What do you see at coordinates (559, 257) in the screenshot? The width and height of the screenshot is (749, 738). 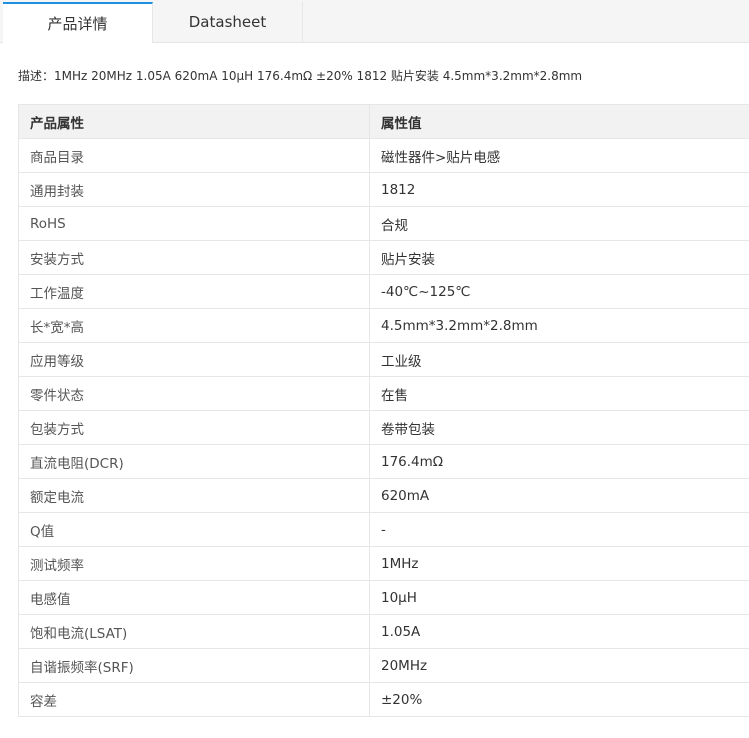 I see `attribute-value: 贴片安装` at bounding box center [559, 257].